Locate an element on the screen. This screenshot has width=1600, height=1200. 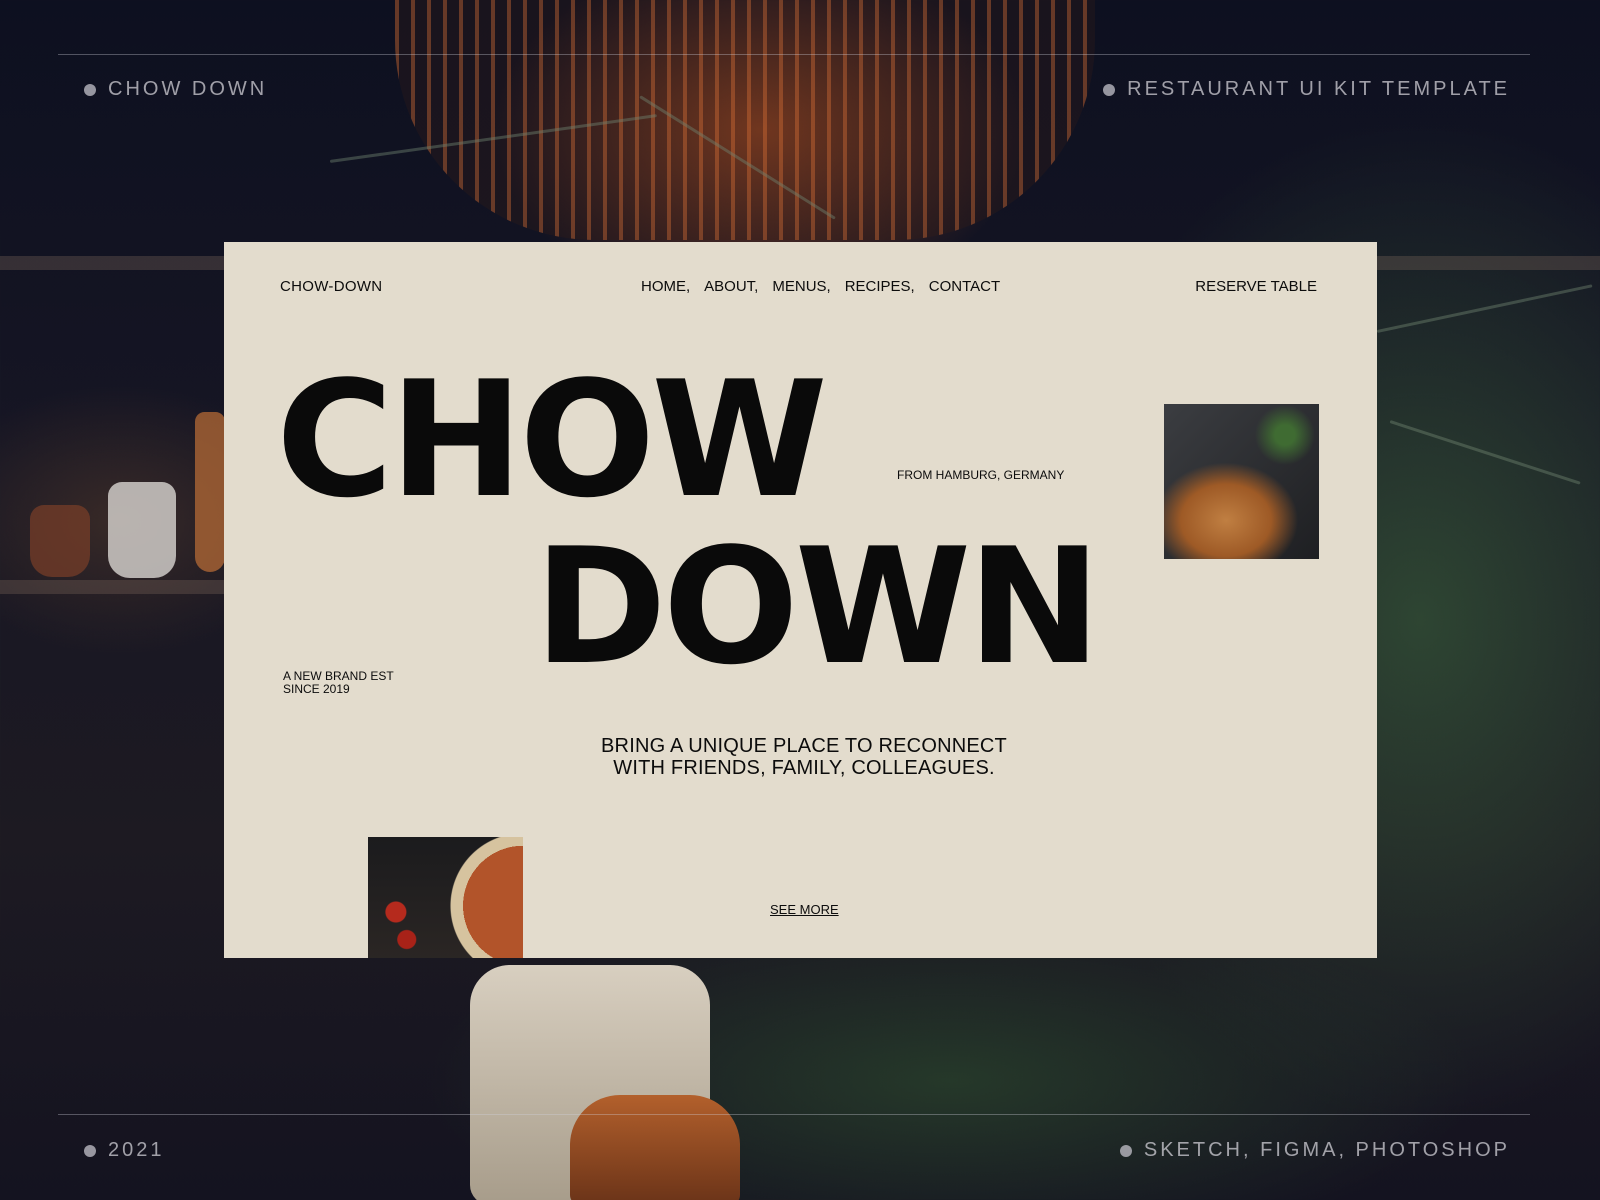
hero-title-line-2: DOWN is located at coordinates (817, 606).